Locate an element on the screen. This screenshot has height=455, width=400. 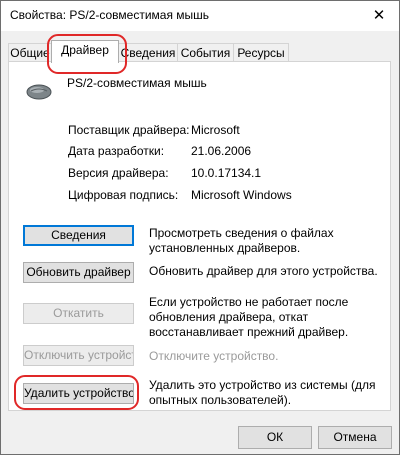
tab-details: Сведения is located at coordinates (148, 52).